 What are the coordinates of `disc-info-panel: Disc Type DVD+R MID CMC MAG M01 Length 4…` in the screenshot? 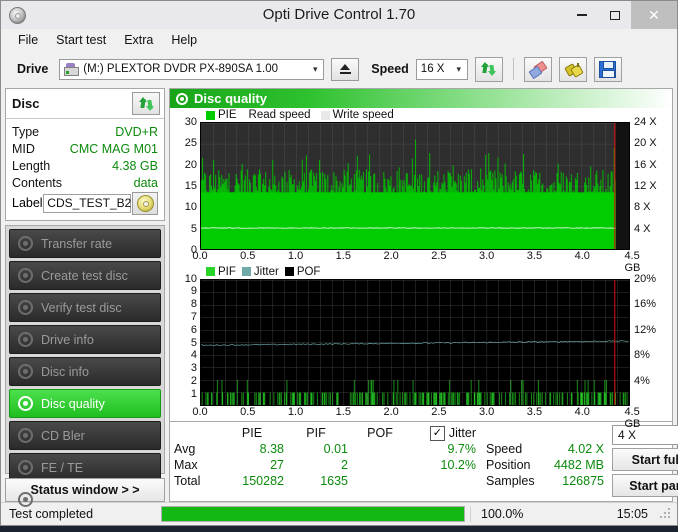 It's located at (85, 154).